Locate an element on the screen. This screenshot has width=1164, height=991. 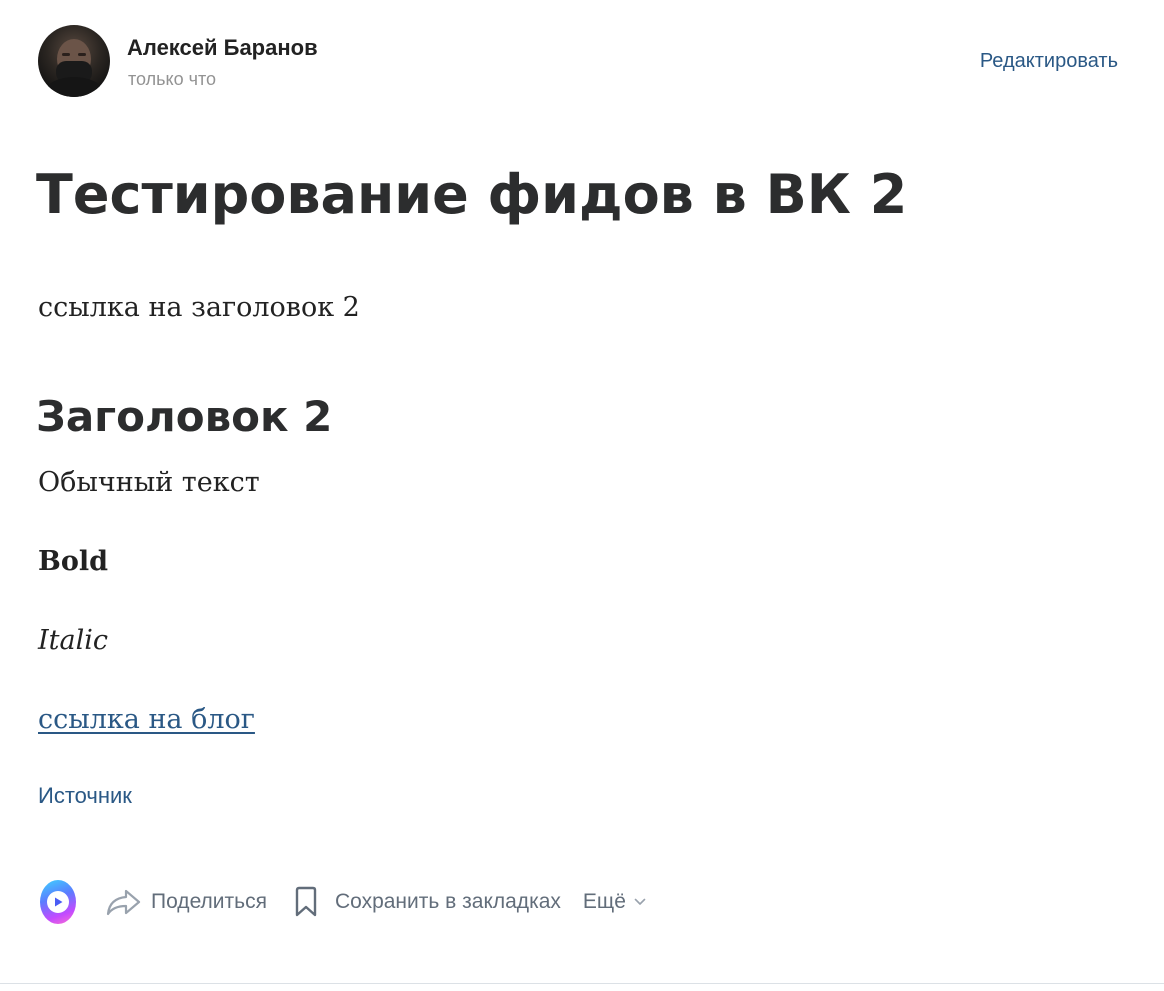
bold-text: Bold is located at coordinates (73, 561).